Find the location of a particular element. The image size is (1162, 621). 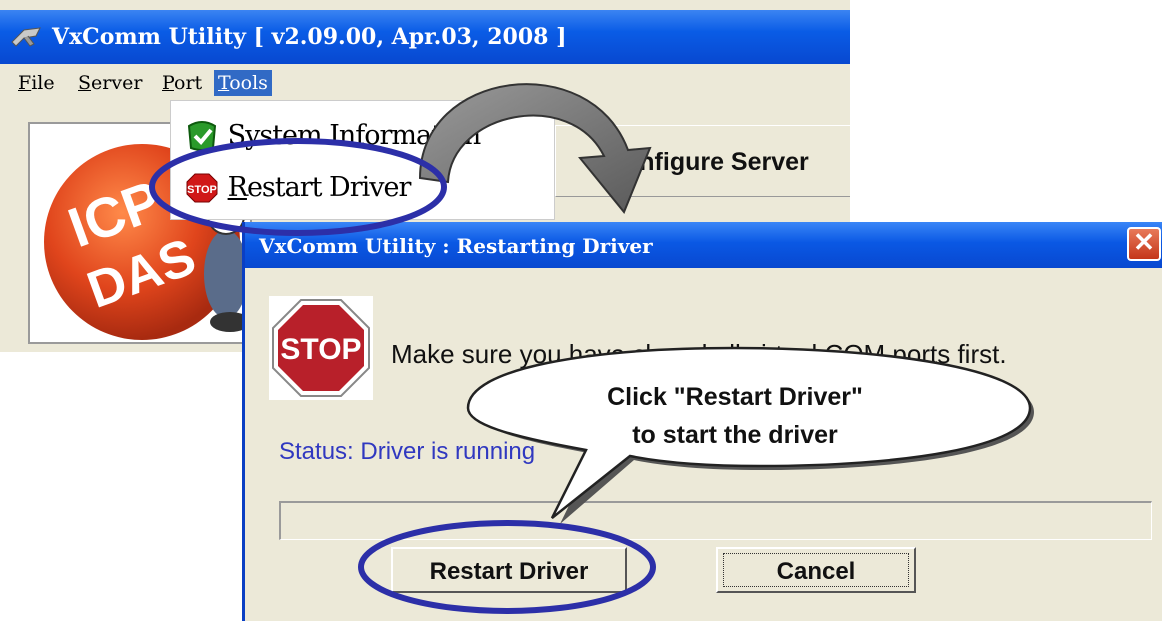

menu-file-mnemonic: F is located at coordinates (25, 83).